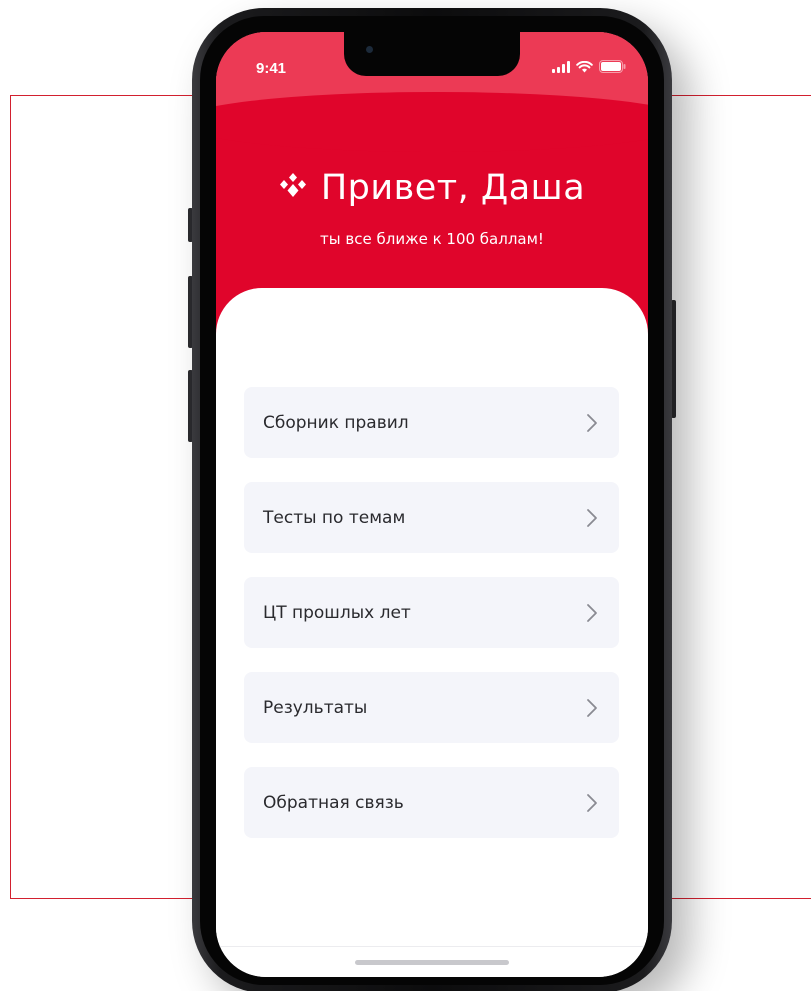 This screenshot has height=991, width=811. What do you see at coordinates (315, 707) in the screenshot?
I see `menu-item-label: Результаты` at bounding box center [315, 707].